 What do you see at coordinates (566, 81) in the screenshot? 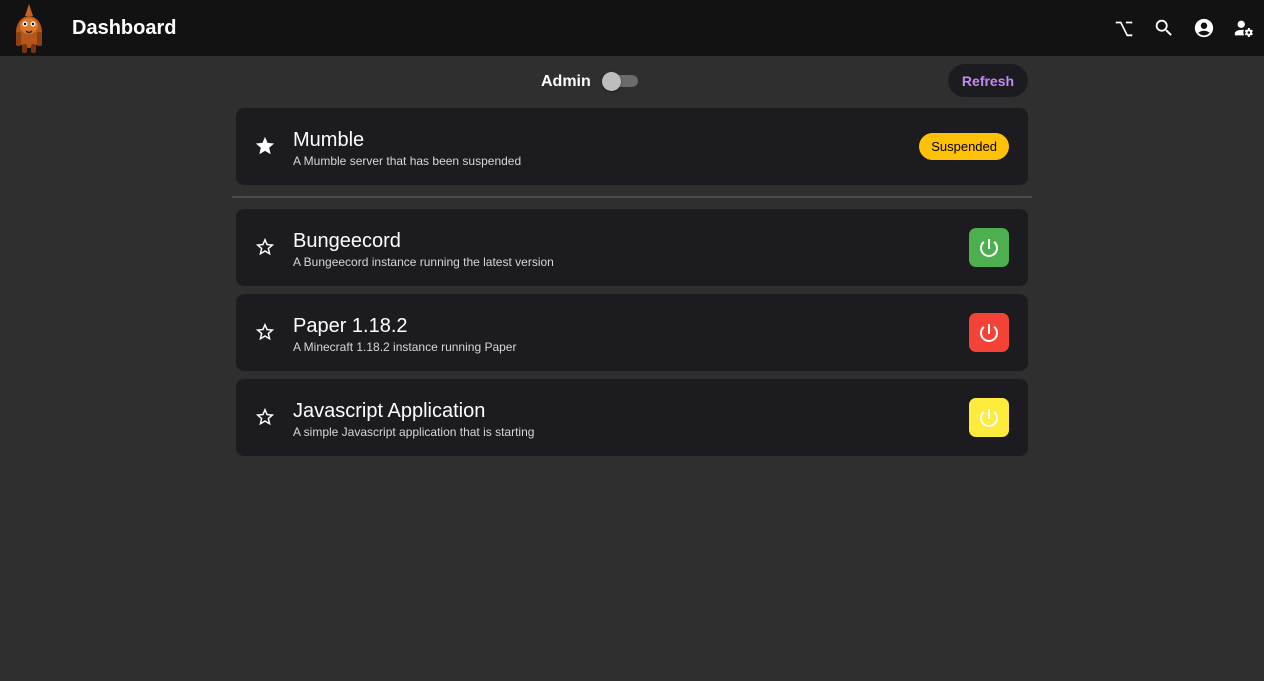
I see `admin-label: Admin` at bounding box center [566, 81].